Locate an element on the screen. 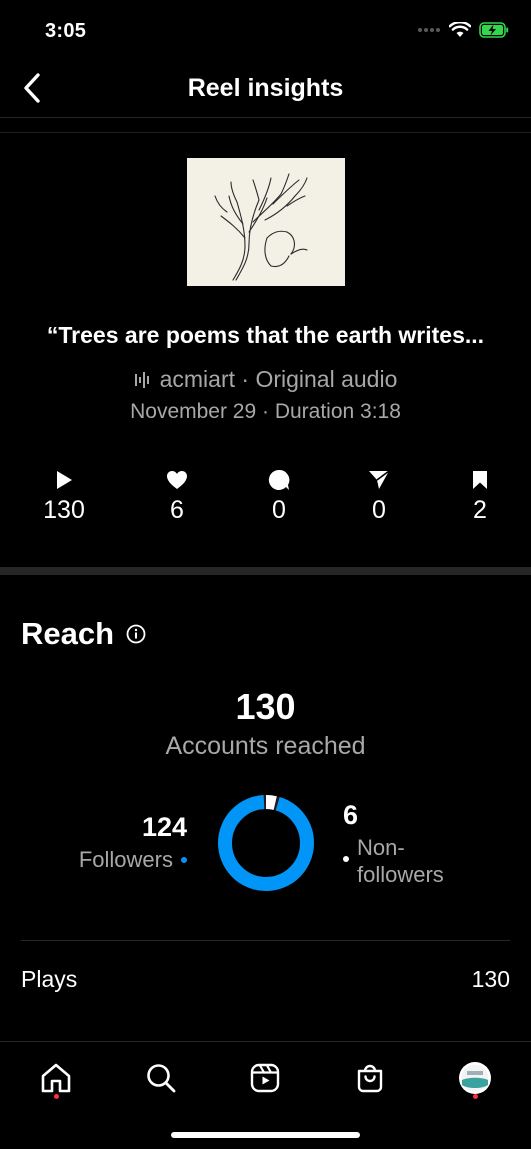 The image size is (531, 1149). plays-stat: 130 is located at coordinates (64, 496).